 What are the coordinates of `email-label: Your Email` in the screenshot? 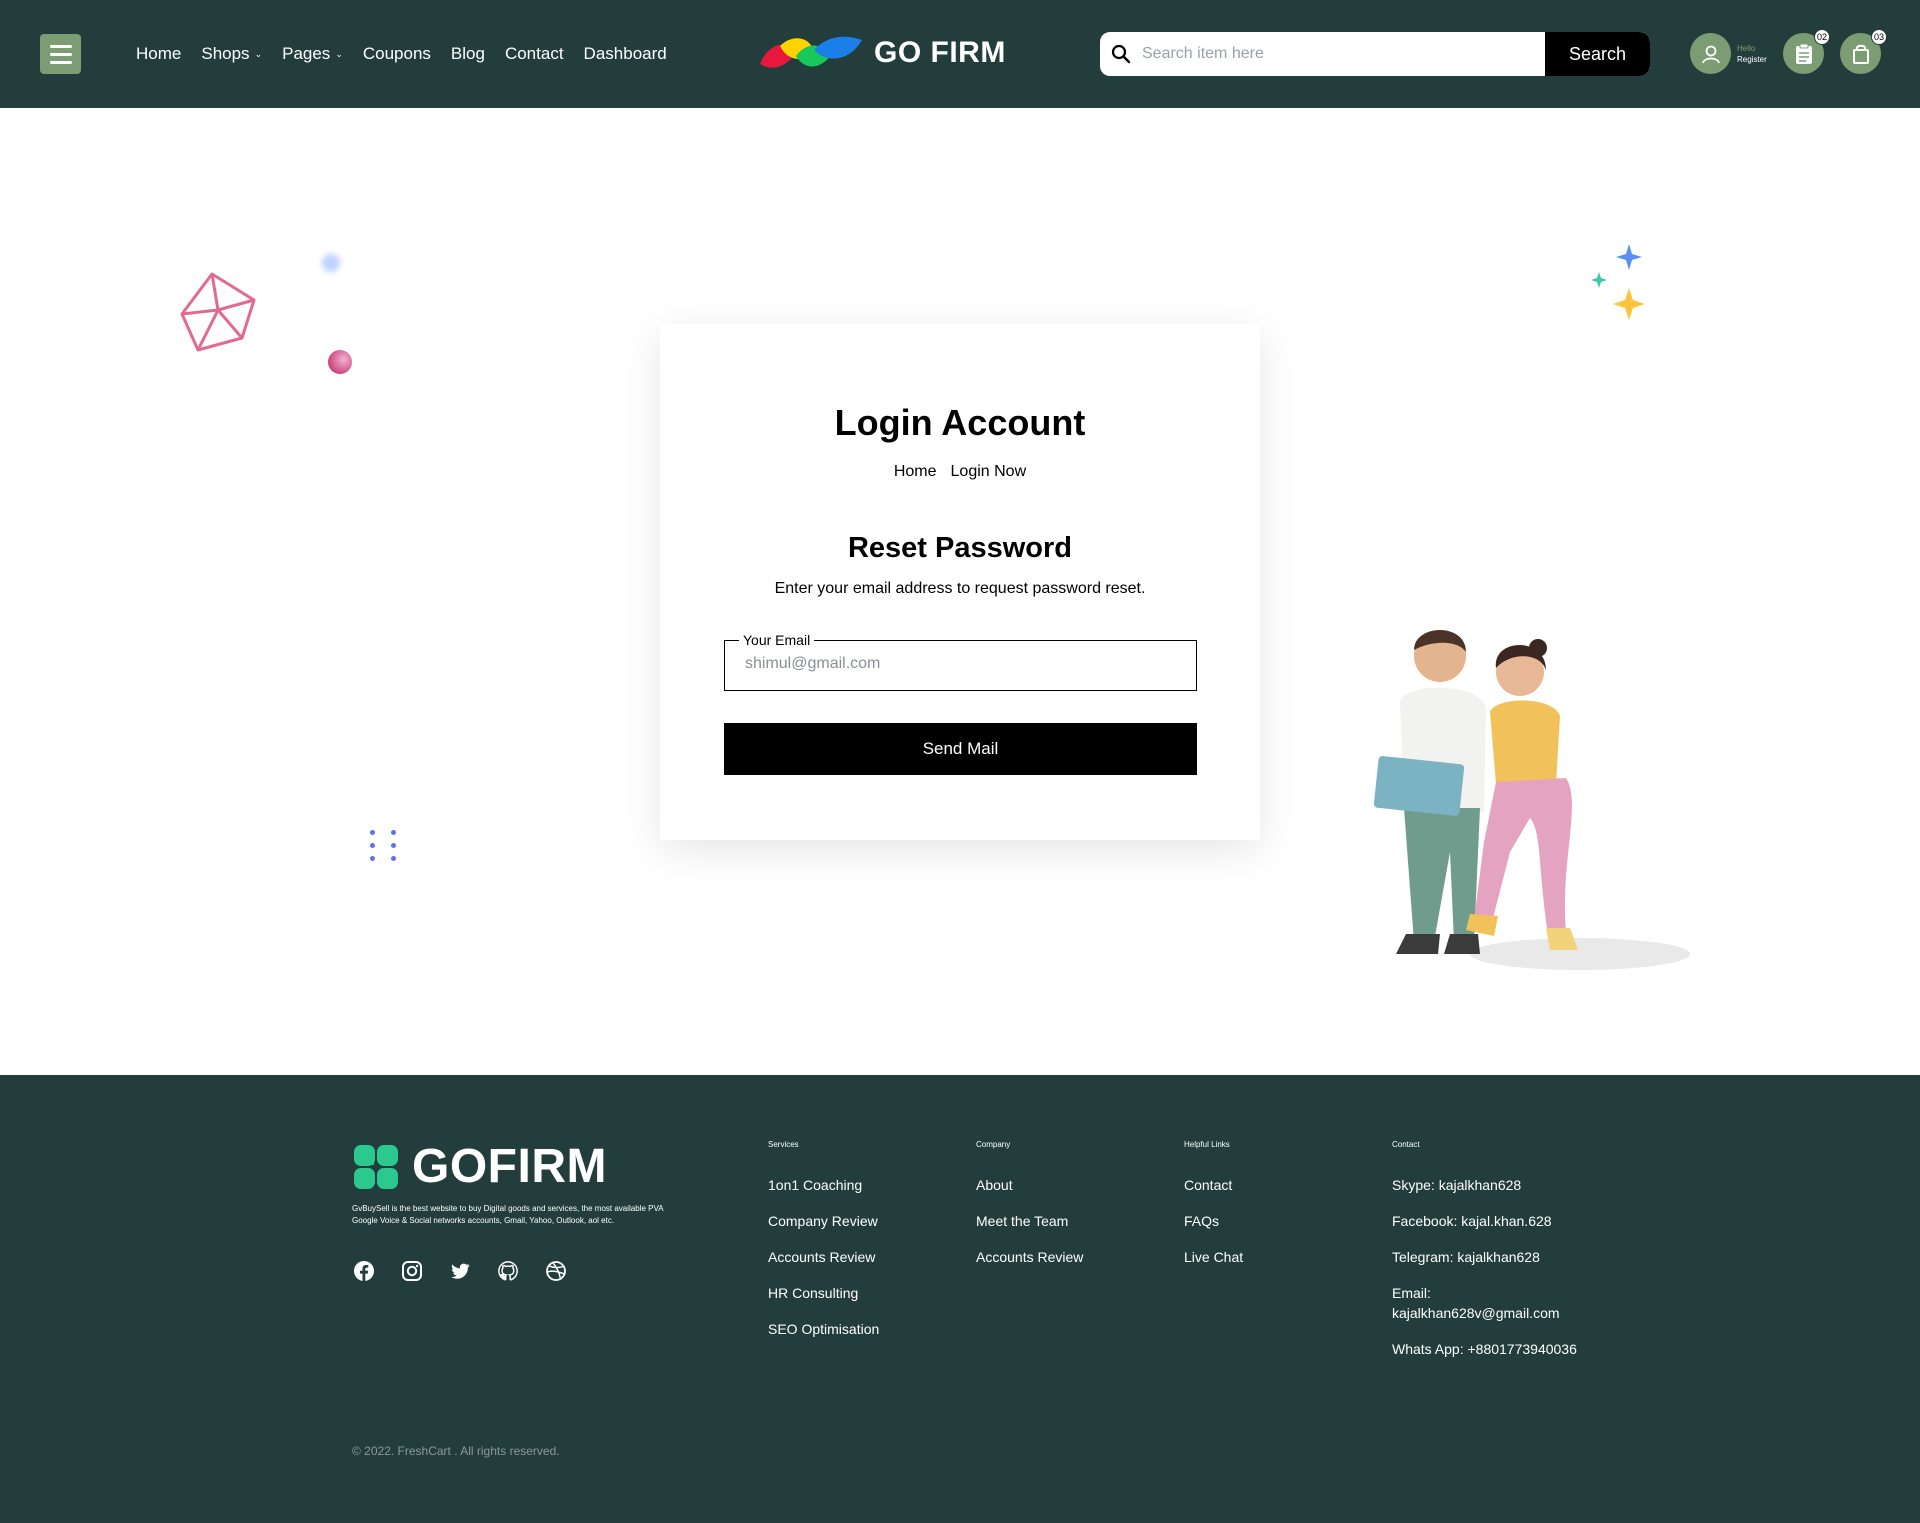 It's located at (777, 640).